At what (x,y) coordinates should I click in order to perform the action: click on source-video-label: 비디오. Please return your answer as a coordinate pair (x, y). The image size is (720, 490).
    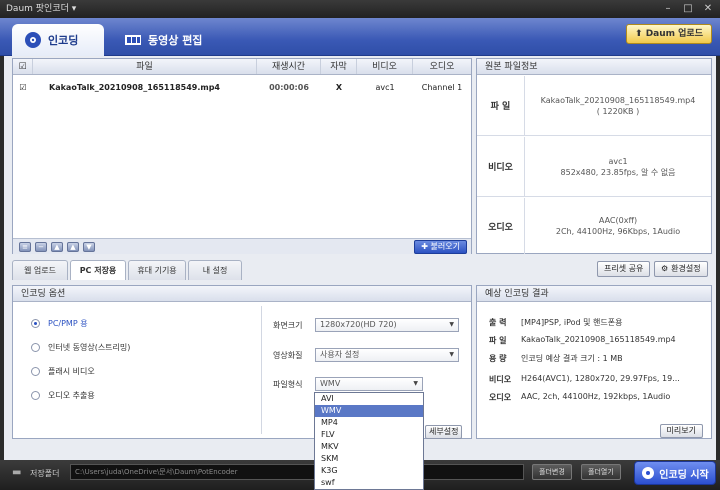
    Looking at the image, I should click on (501, 166).